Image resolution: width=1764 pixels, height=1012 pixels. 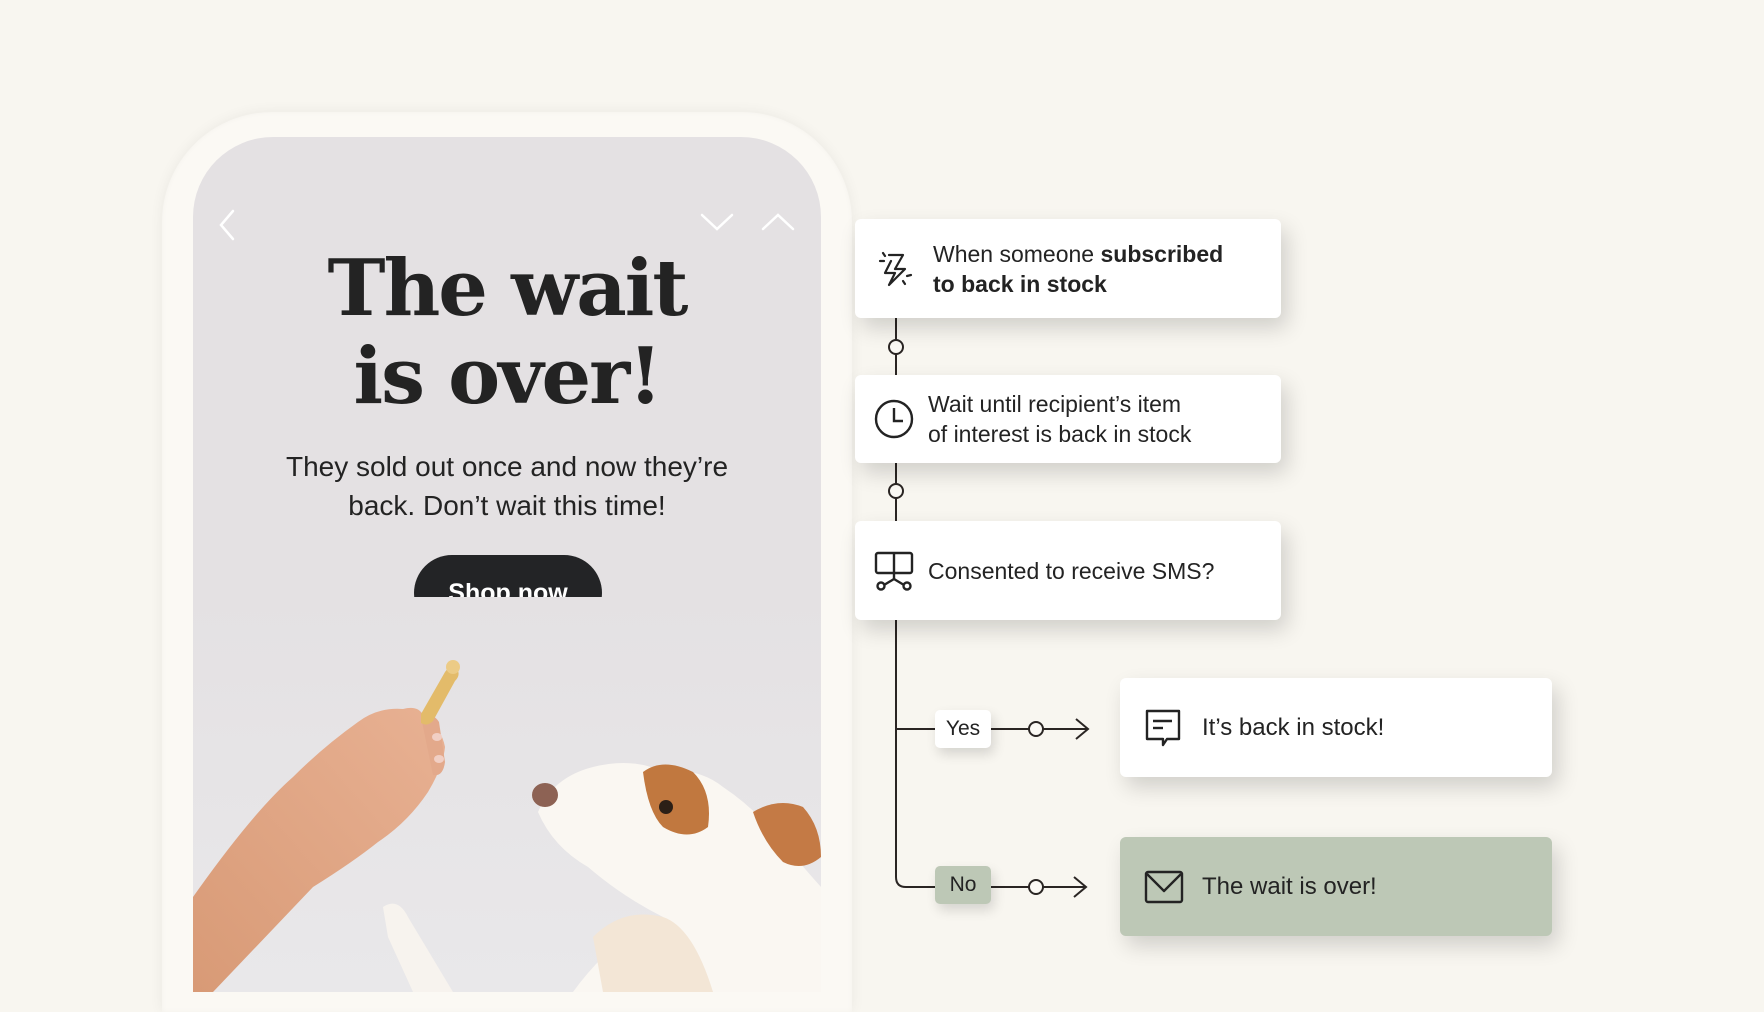 What do you see at coordinates (507, 466) in the screenshot?
I see `subtext-line-1: They sold out once and now they’re` at bounding box center [507, 466].